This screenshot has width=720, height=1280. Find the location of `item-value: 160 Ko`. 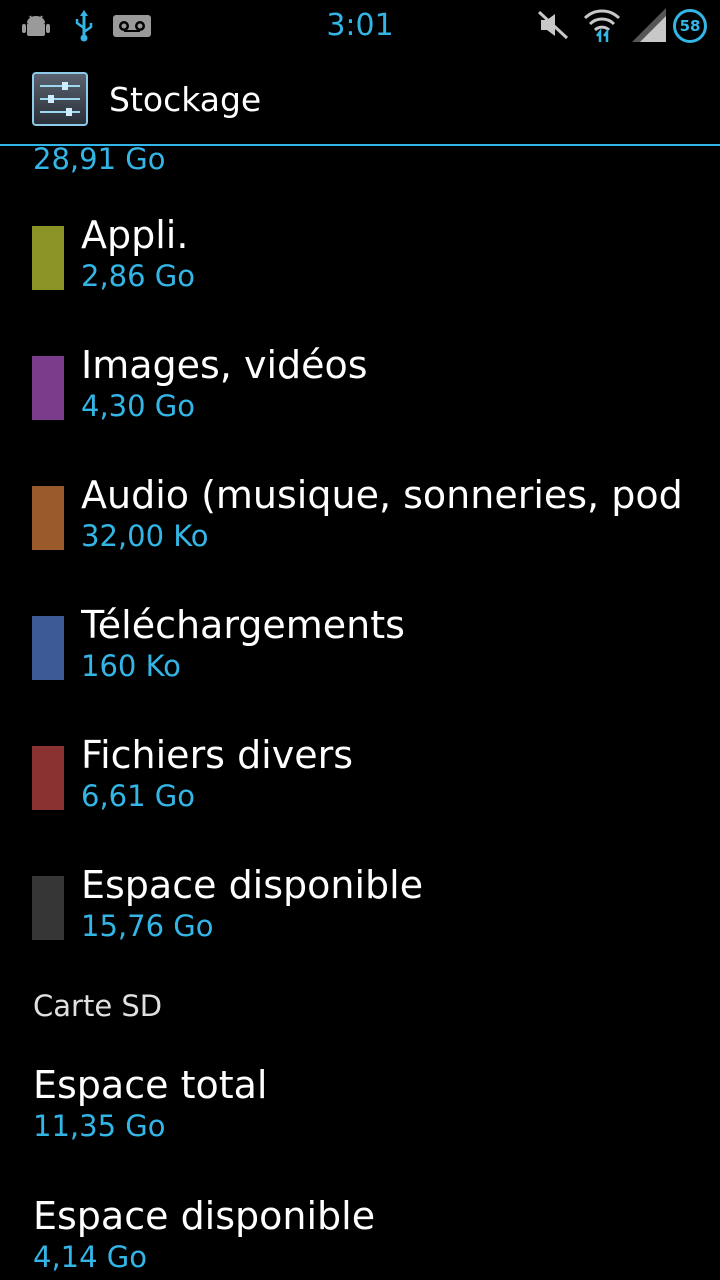

item-value: 160 Ko is located at coordinates (131, 666).